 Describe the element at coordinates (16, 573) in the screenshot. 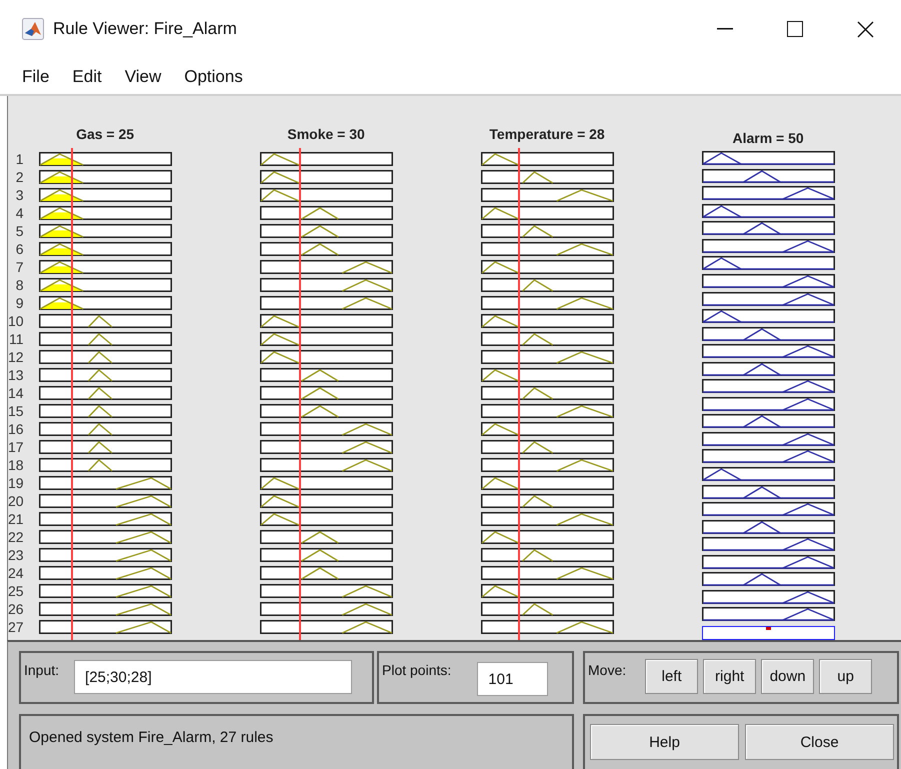

I see `rule-number: 24` at that location.